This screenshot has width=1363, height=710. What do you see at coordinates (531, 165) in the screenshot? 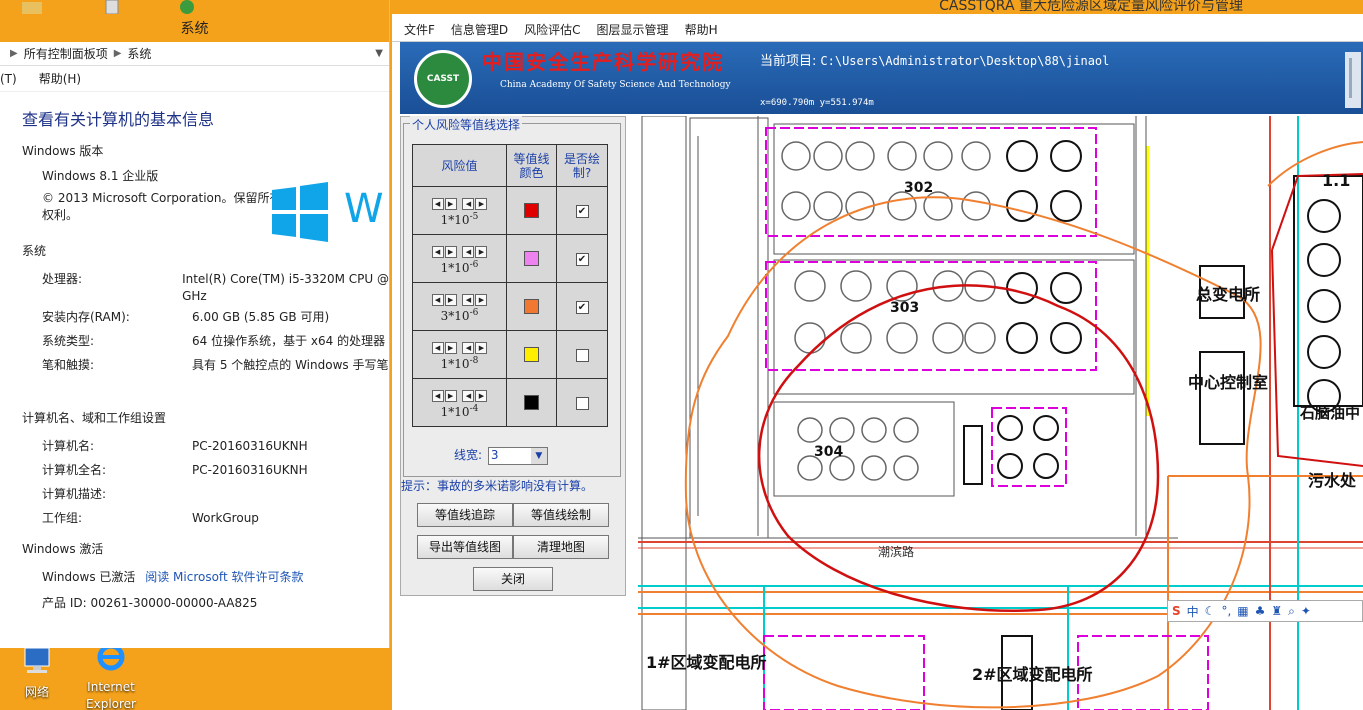
I see `col-line-color: 等值线颜色` at bounding box center [531, 165].